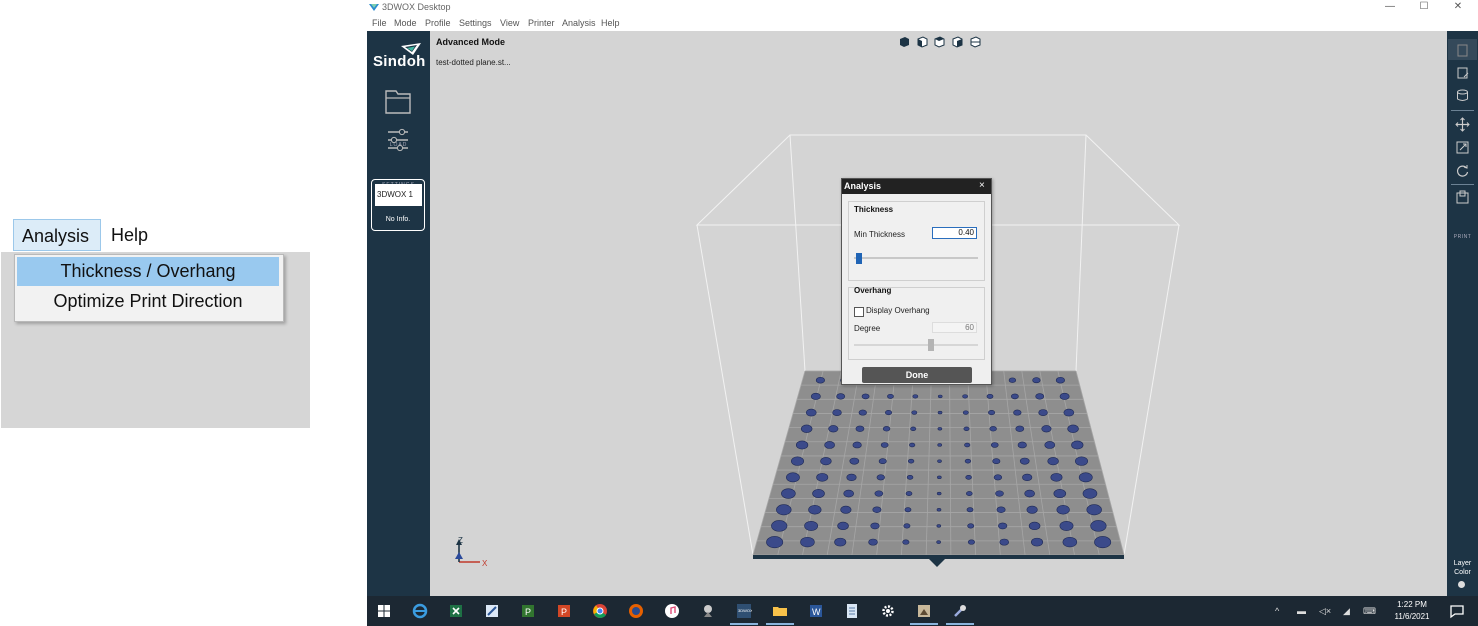  What do you see at coordinates (456, 611) in the screenshot?
I see `excel-icon` at bounding box center [456, 611].